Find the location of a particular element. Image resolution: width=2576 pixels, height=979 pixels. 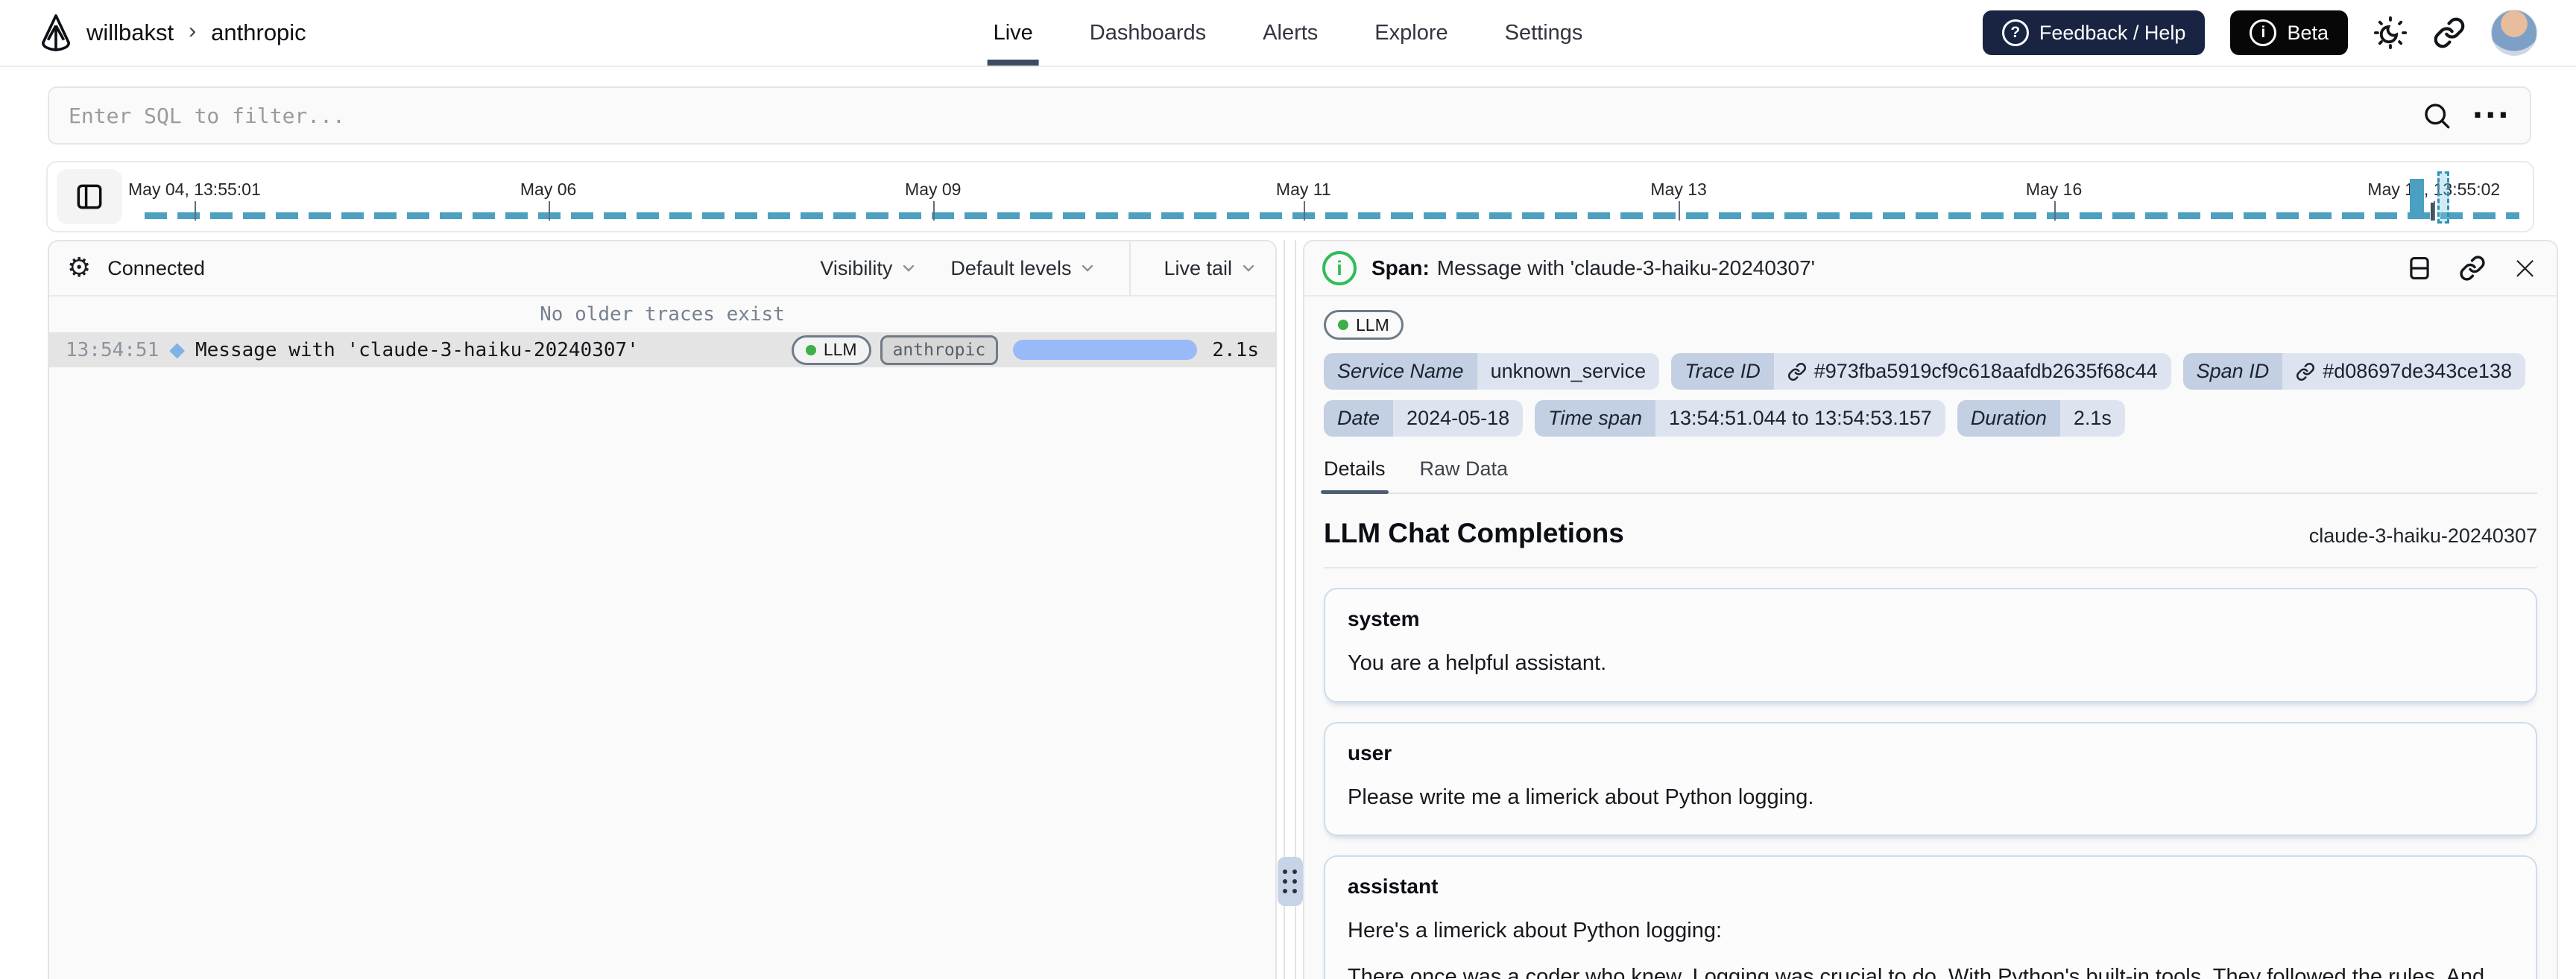

live-tail-label: Live tail is located at coordinates (1198, 267).